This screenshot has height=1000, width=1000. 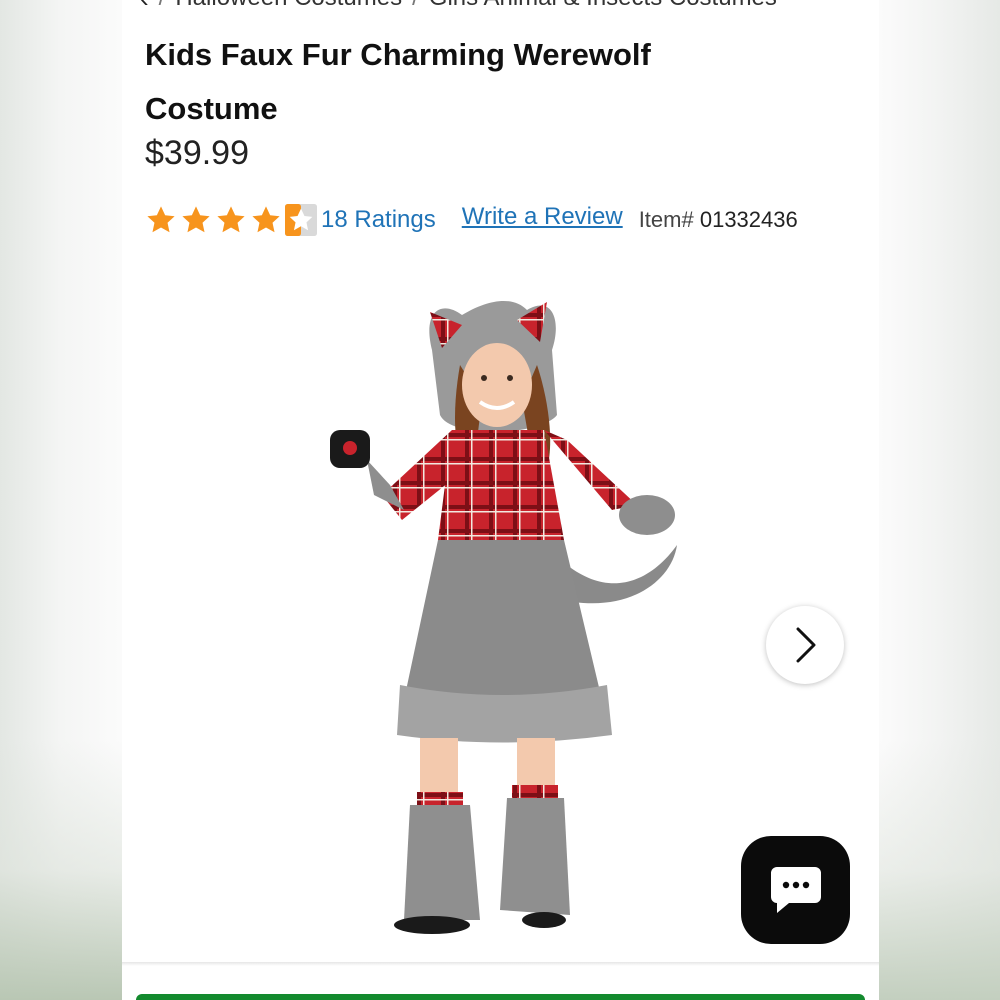 What do you see at coordinates (500, 997) in the screenshot?
I see `add-to-cart-button` at bounding box center [500, 997].